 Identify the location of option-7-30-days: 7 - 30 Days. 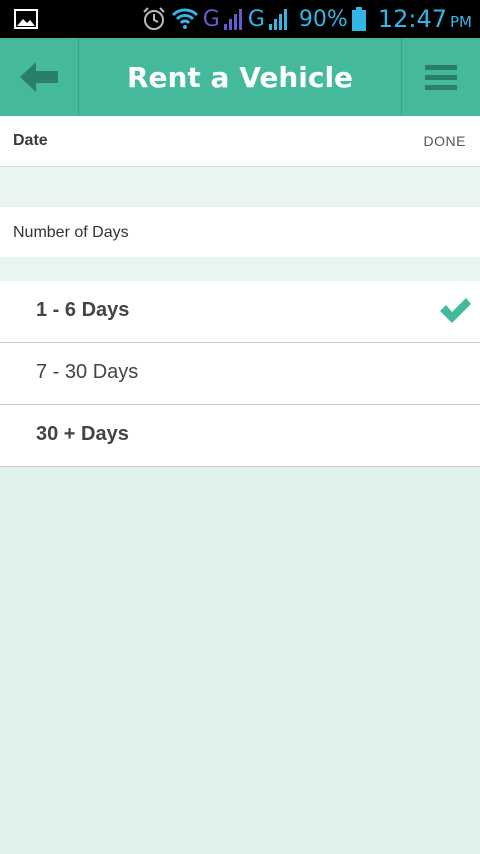
(240, 374).